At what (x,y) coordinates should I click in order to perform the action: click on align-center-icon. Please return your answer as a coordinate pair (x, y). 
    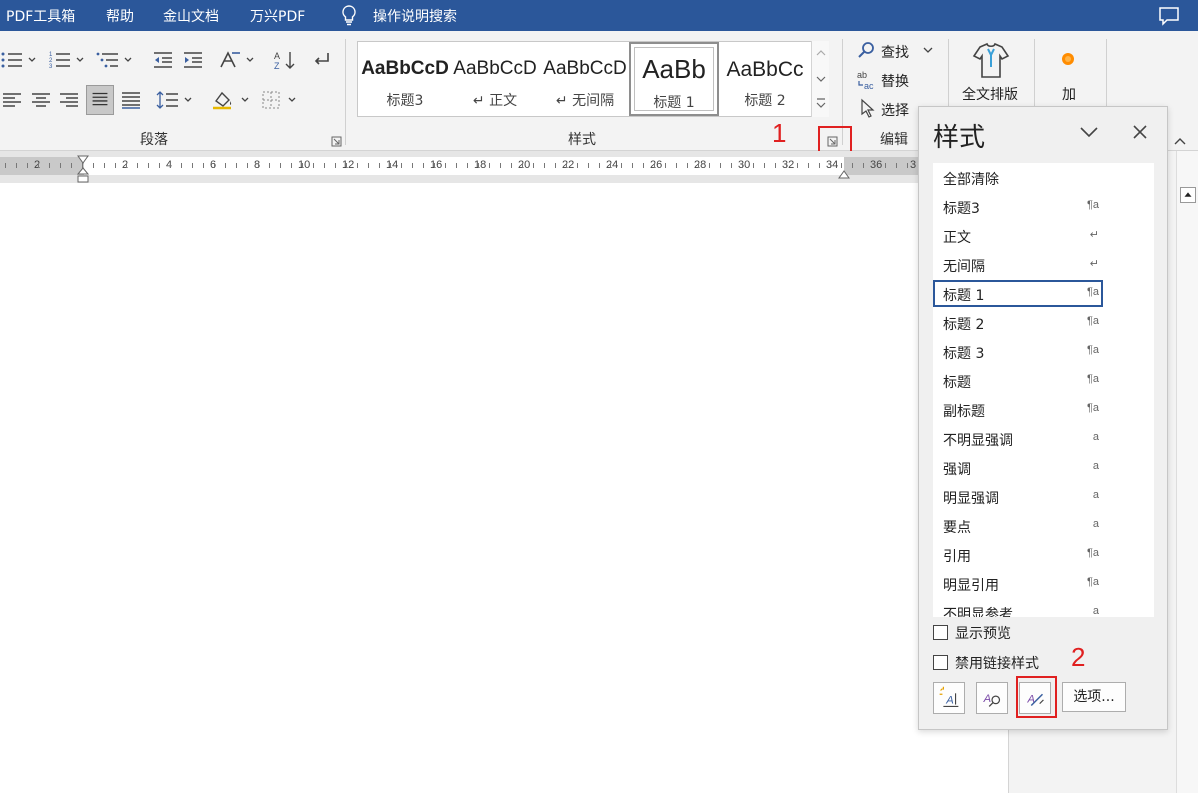
    Looking at the image, I should click on (41, 100).